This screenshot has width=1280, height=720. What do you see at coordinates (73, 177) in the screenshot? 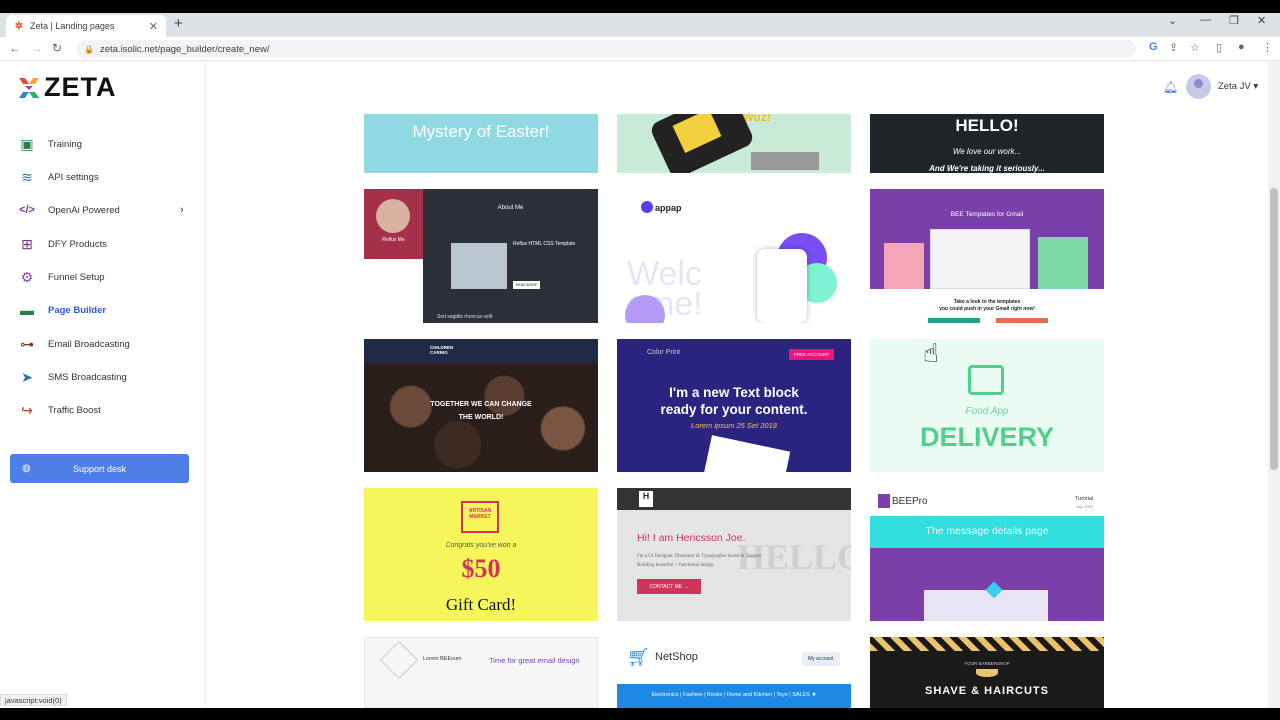
I see `sidebar-item-label: API settings` at bounding box center [73, 177].